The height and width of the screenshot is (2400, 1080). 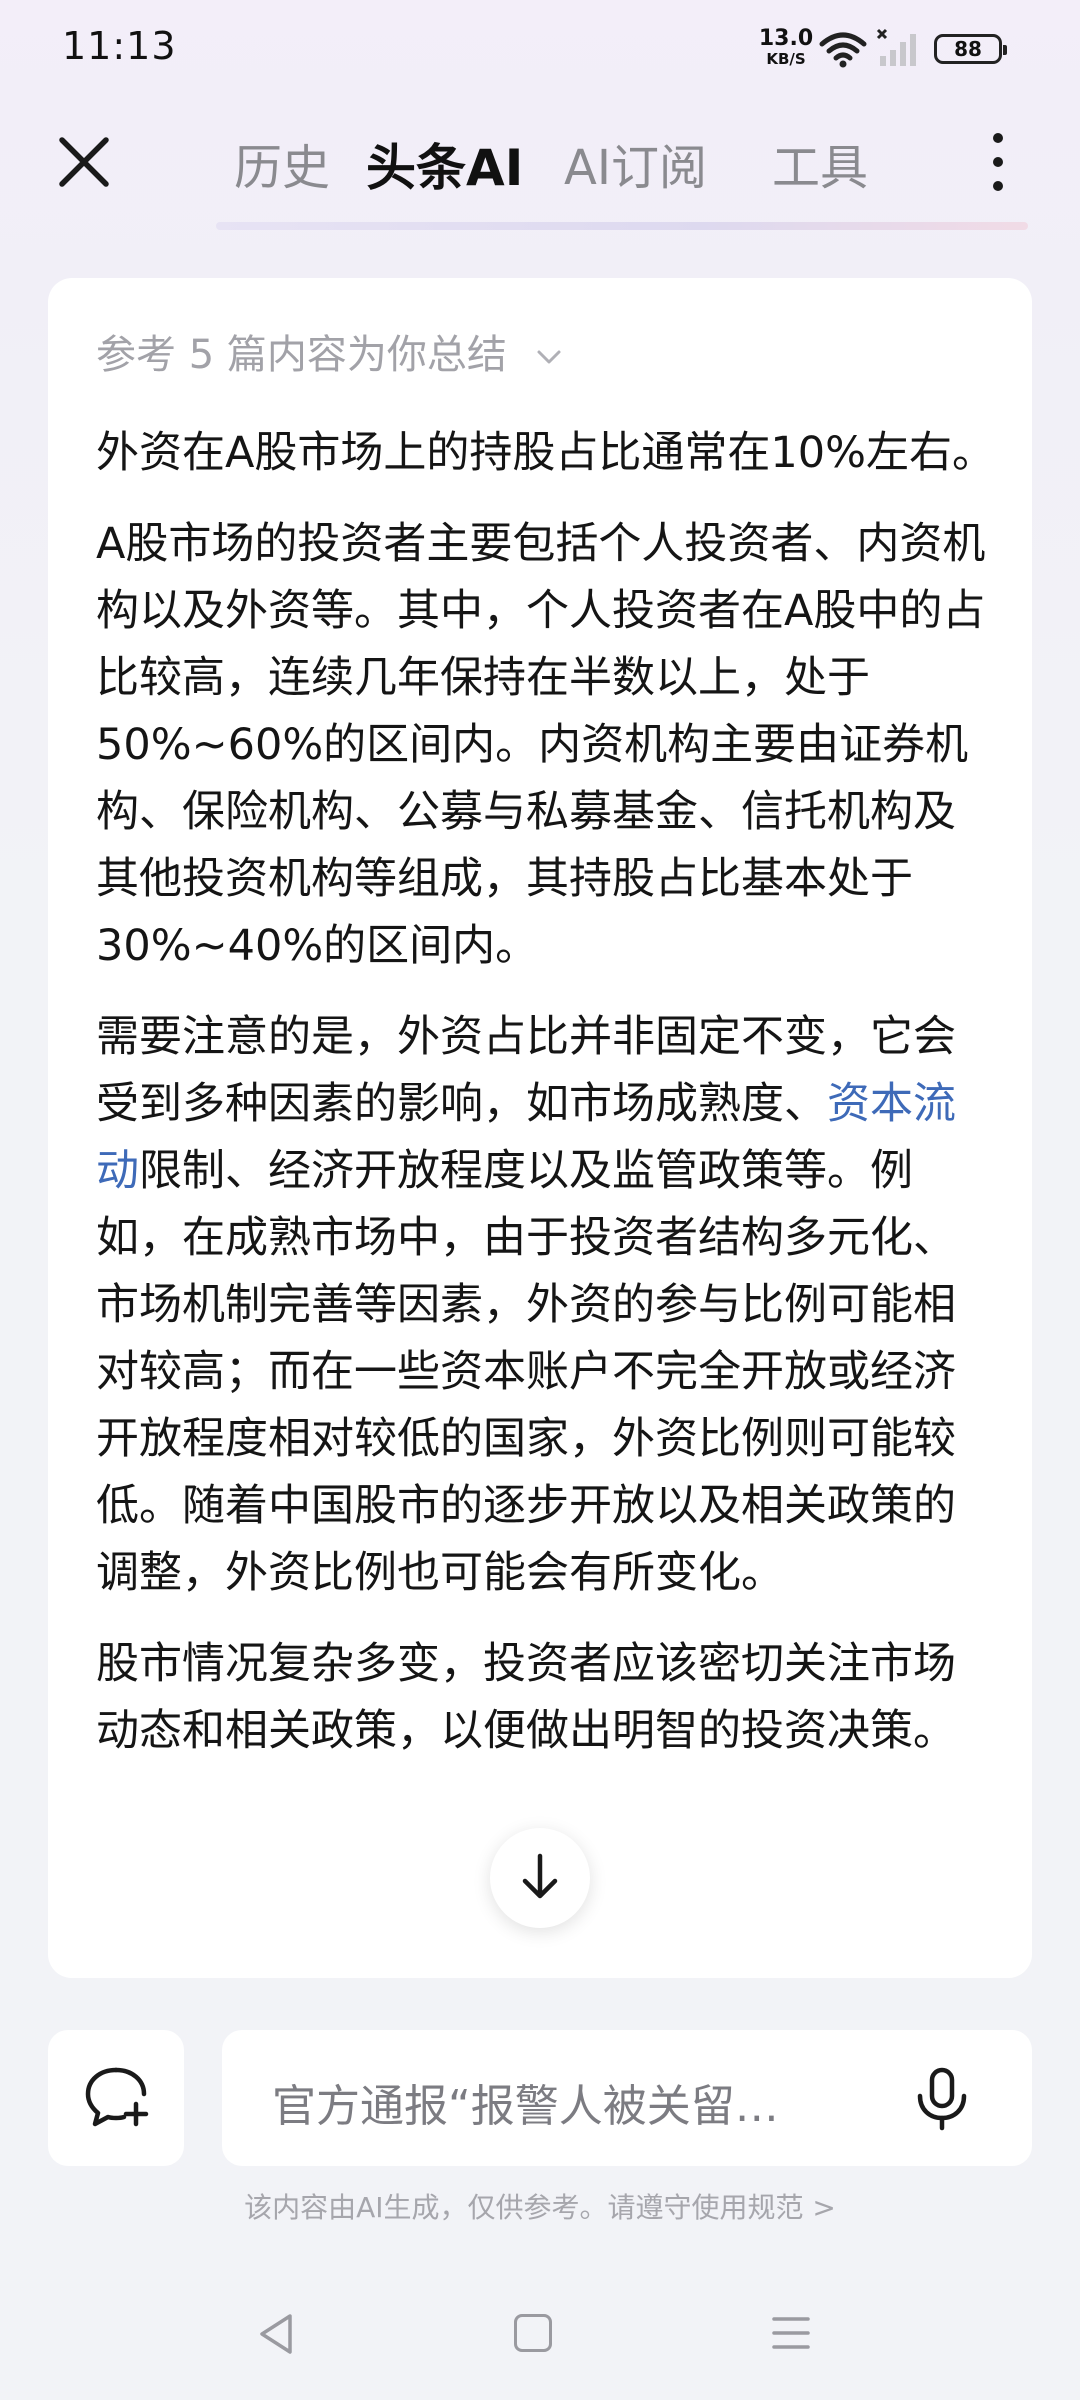 I want to click on nav-home-icon, so click(x=533, y=2333).